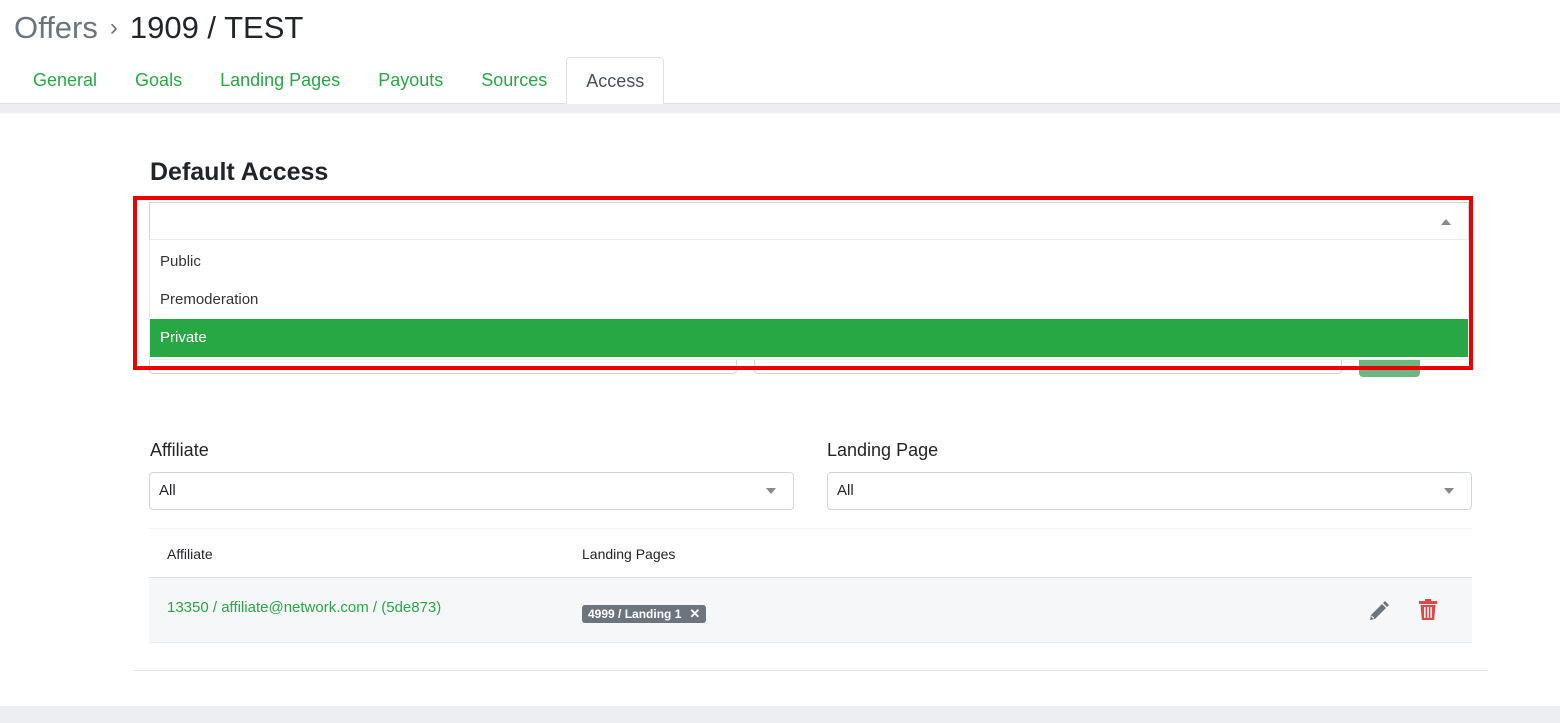 This screenshot has height=723, width=1560. What do you see at coordinates (694, 614) in the screenshot?
I see `close-icon: ✕` at bounding box center [694, 614].